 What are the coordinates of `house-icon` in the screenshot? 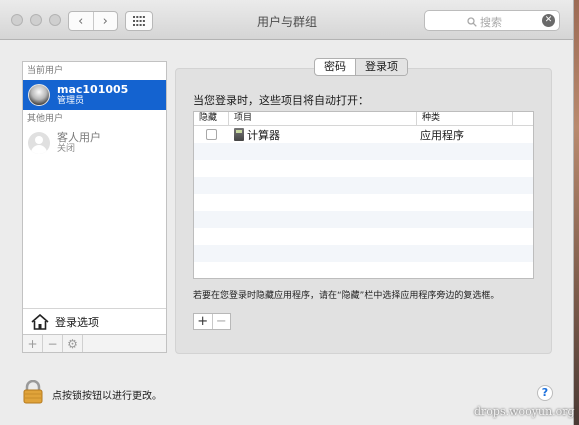 It's located at (40, 321).